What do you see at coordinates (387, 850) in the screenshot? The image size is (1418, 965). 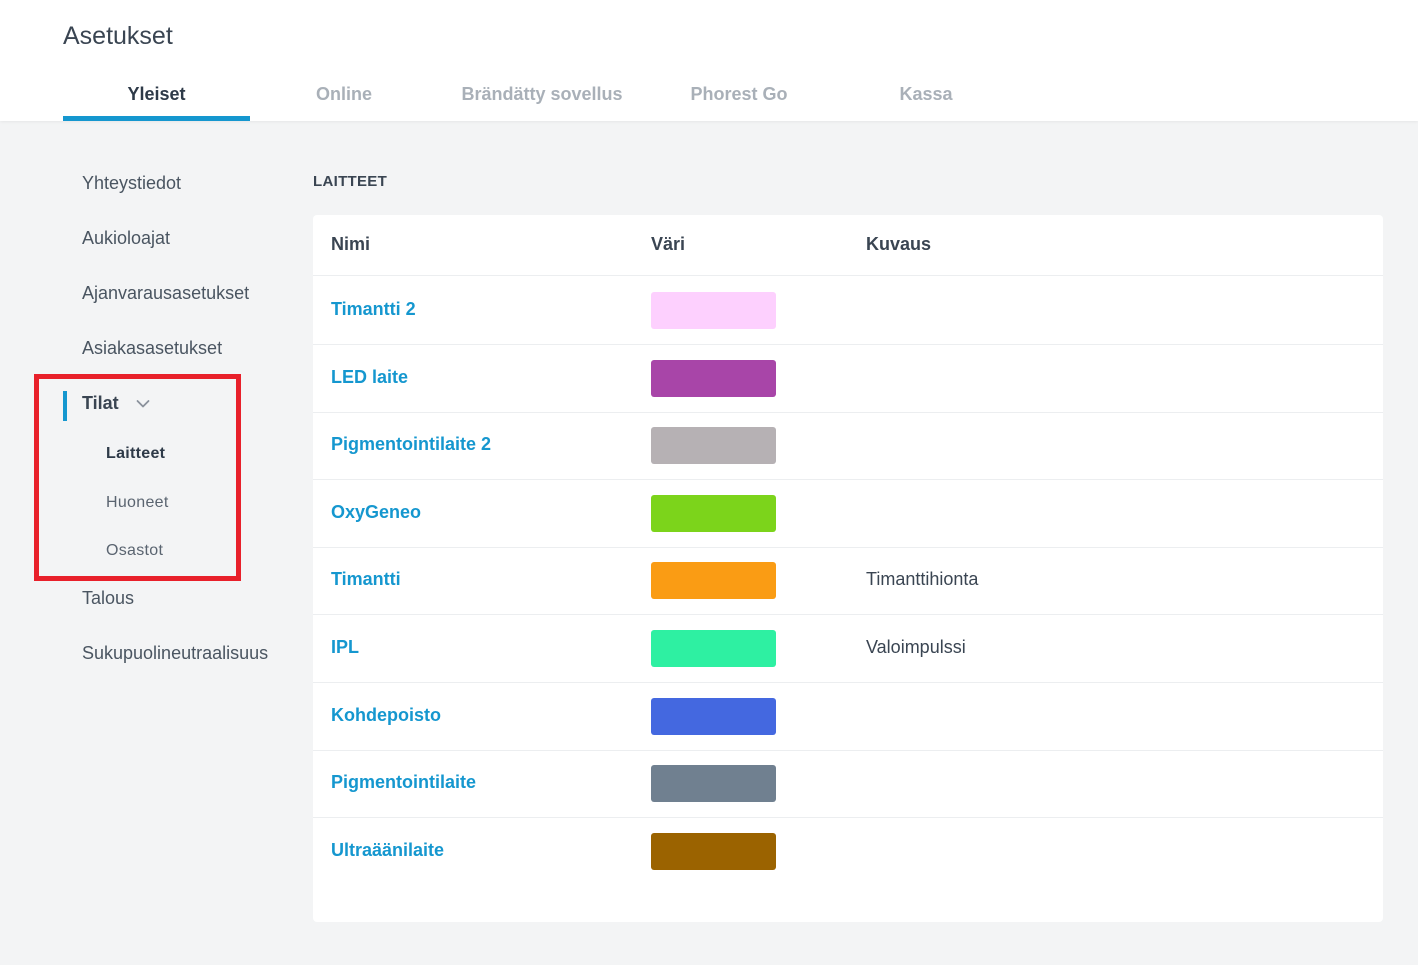 I see `device-name-link: Ultraäänilaite` at bounding box center [387, 850].